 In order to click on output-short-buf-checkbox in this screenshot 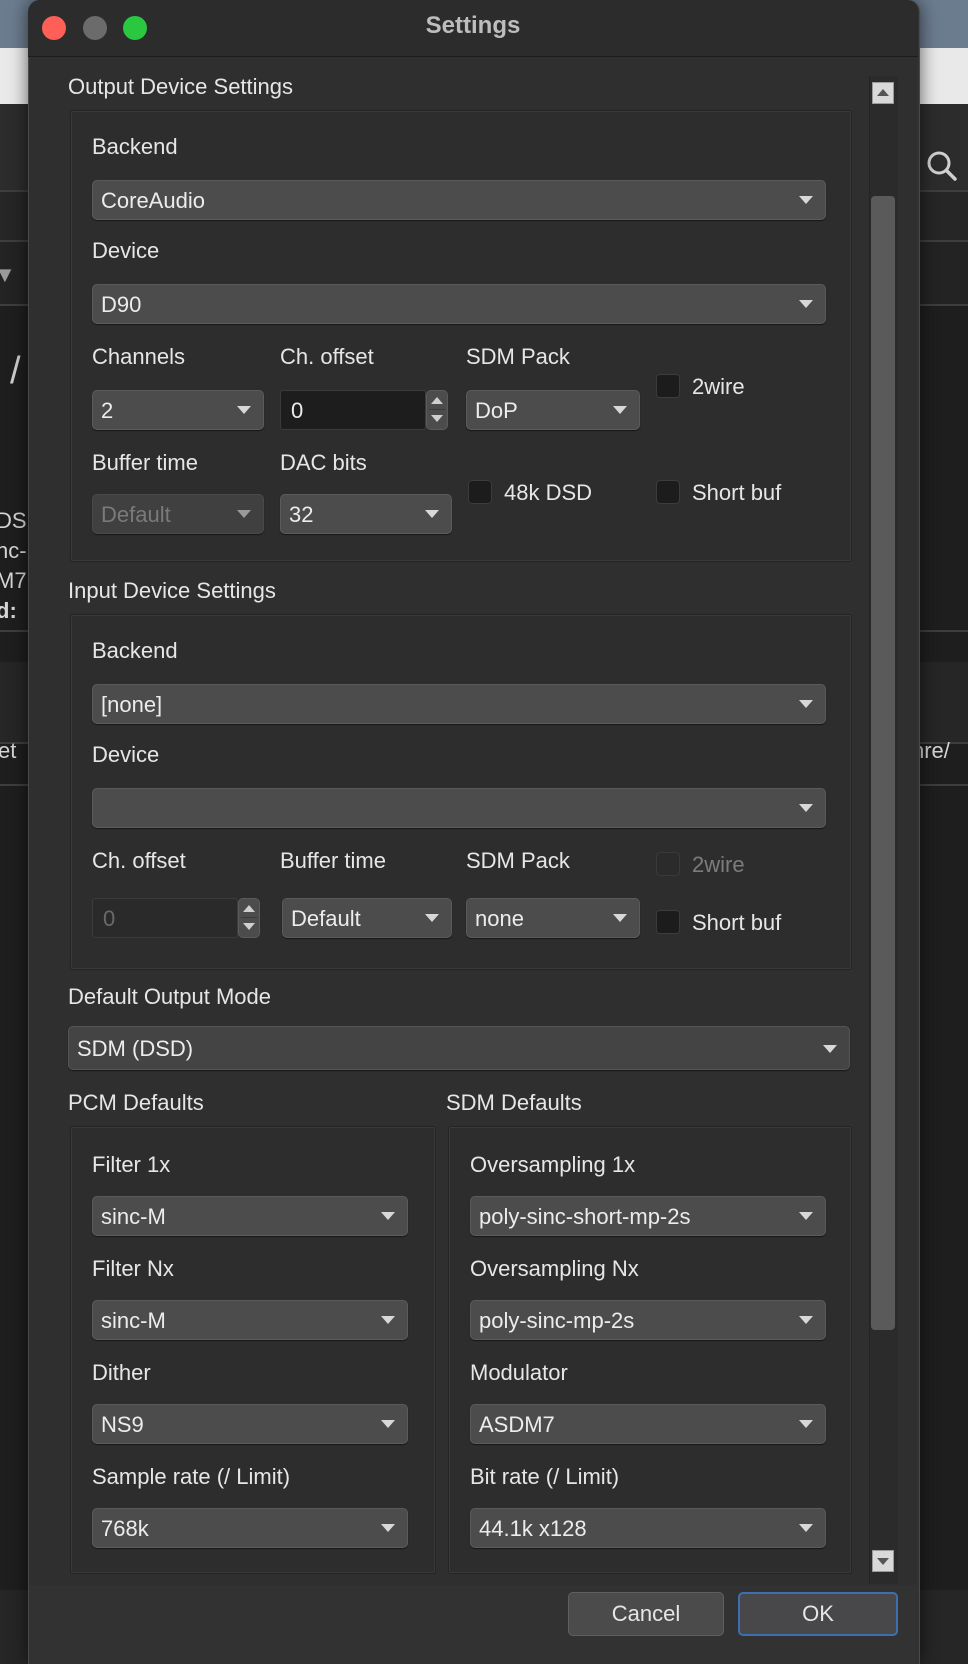, I will do `click(668, 492)`.